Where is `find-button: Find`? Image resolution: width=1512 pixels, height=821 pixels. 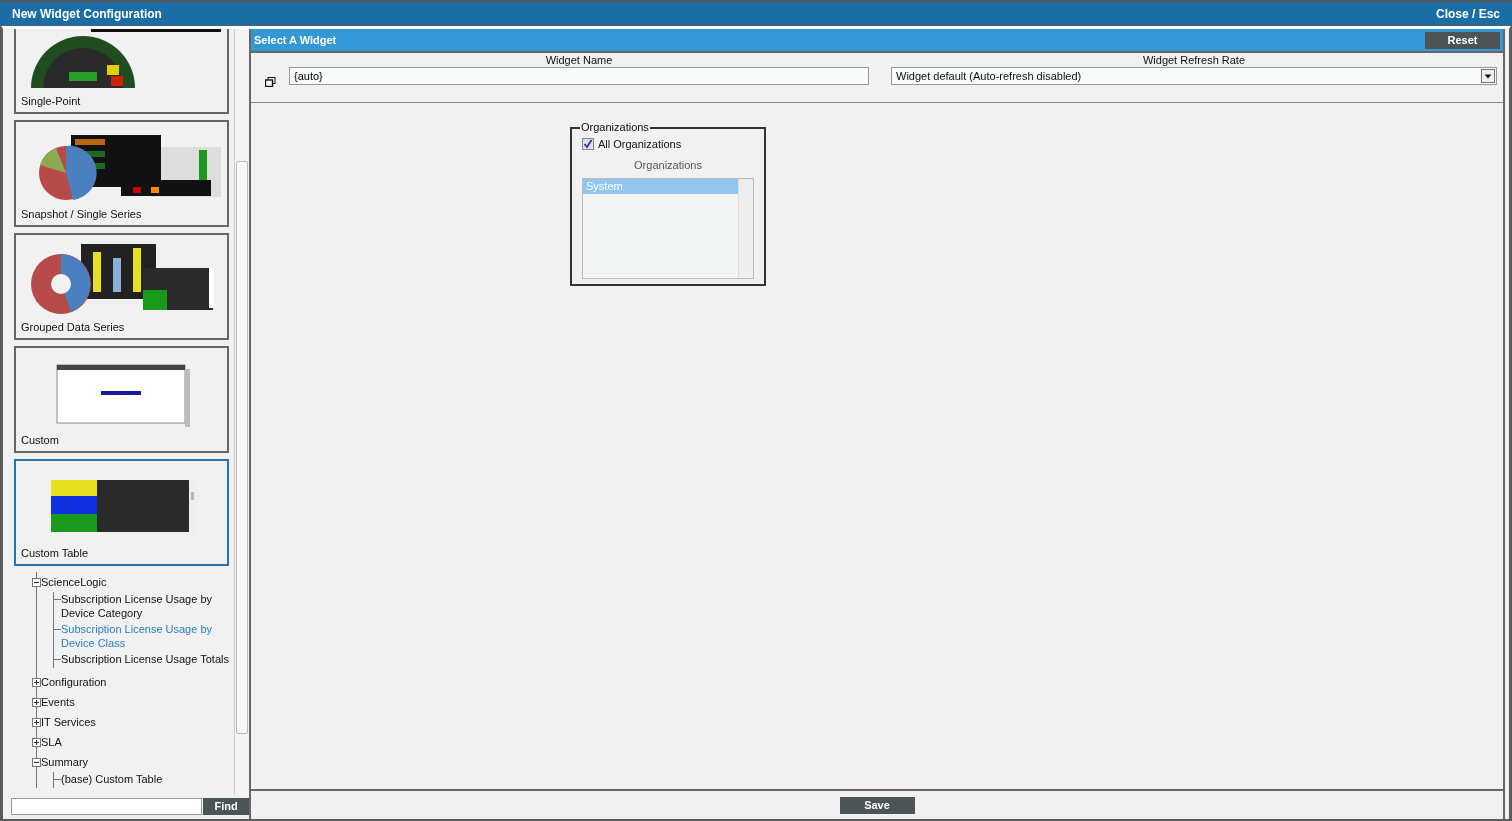
find-button: Find is located at coordinates (226, 806).